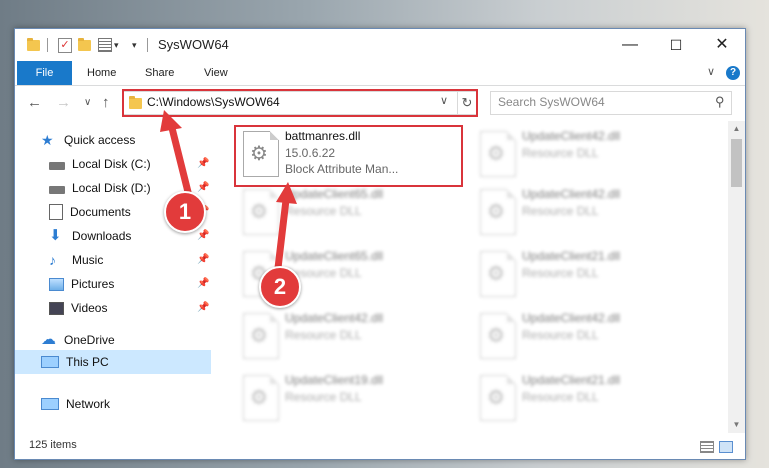  Describe the element at coordinates (111, 164) in the screenshot. I see `sidebar-item-label: Local Disk (C:)` at that location.